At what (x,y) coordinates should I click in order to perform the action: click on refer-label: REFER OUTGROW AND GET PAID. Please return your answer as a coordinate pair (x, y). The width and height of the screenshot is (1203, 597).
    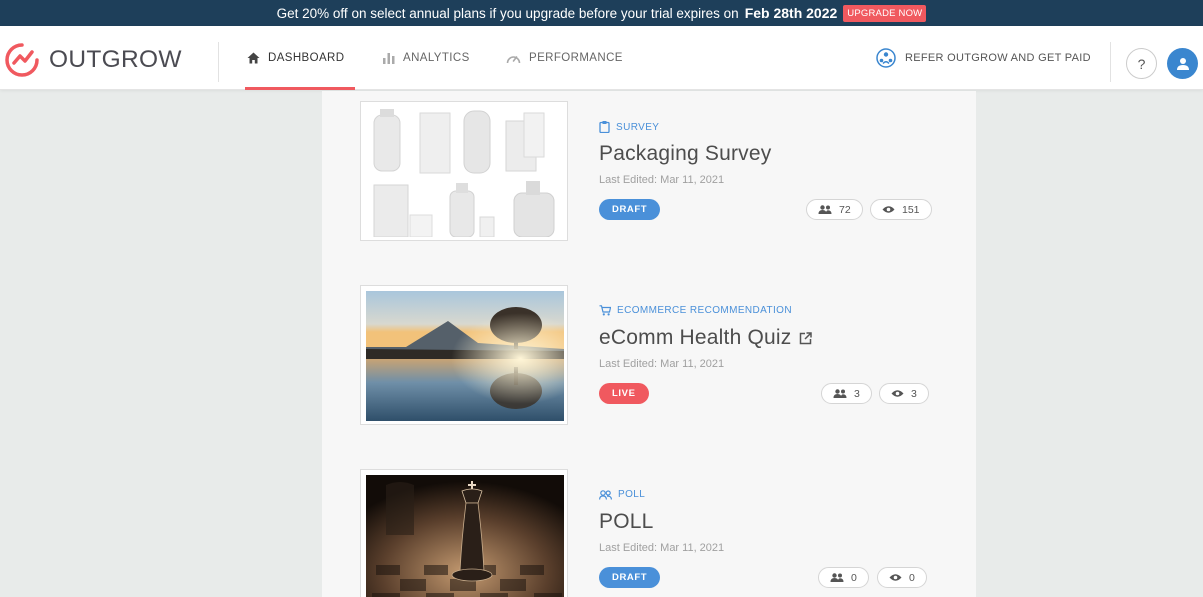
    Looking at the image, I should click on (998, 58).